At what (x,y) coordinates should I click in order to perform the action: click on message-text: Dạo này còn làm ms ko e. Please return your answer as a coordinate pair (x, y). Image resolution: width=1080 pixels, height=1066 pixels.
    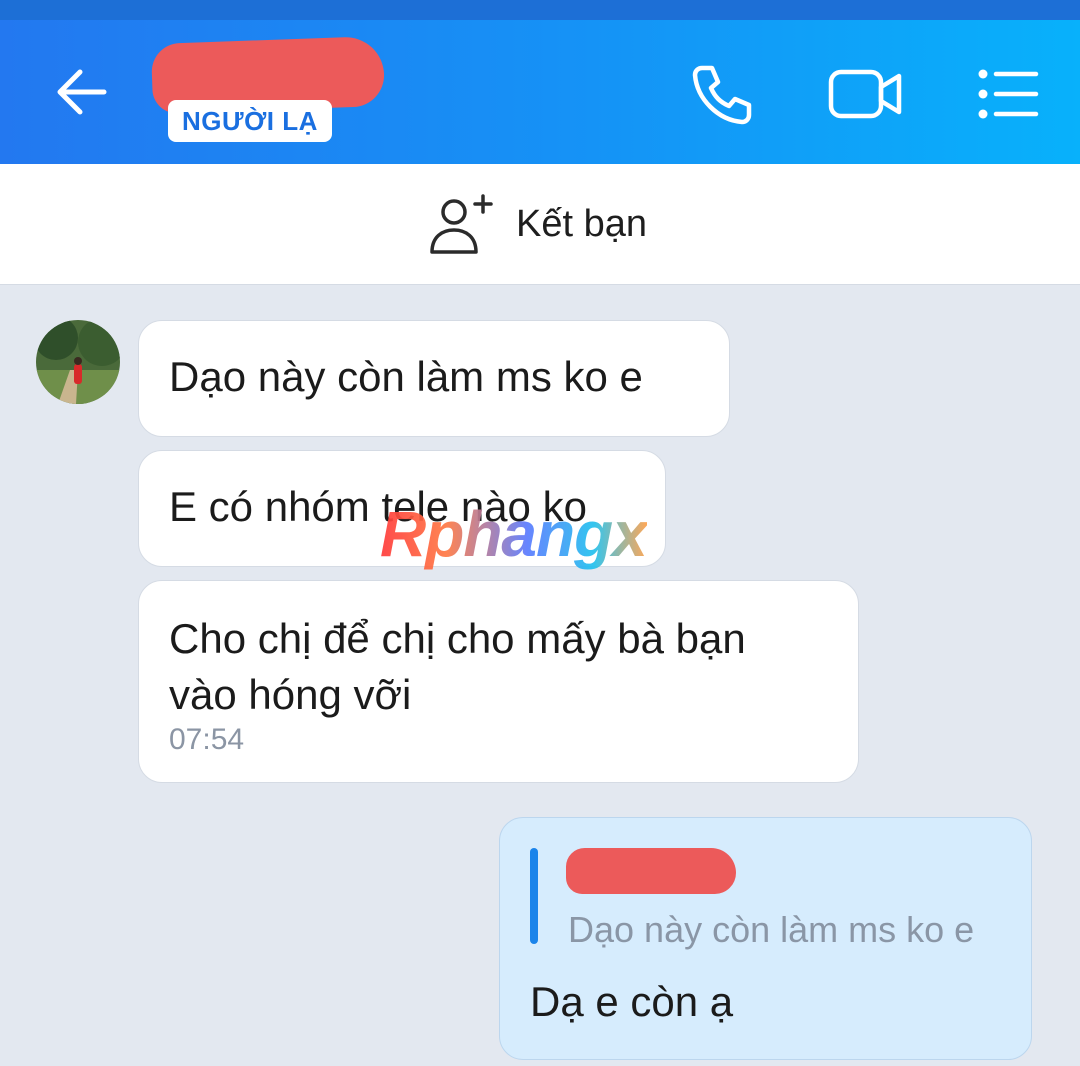
    Looking at the image, I should click on (406, 376).